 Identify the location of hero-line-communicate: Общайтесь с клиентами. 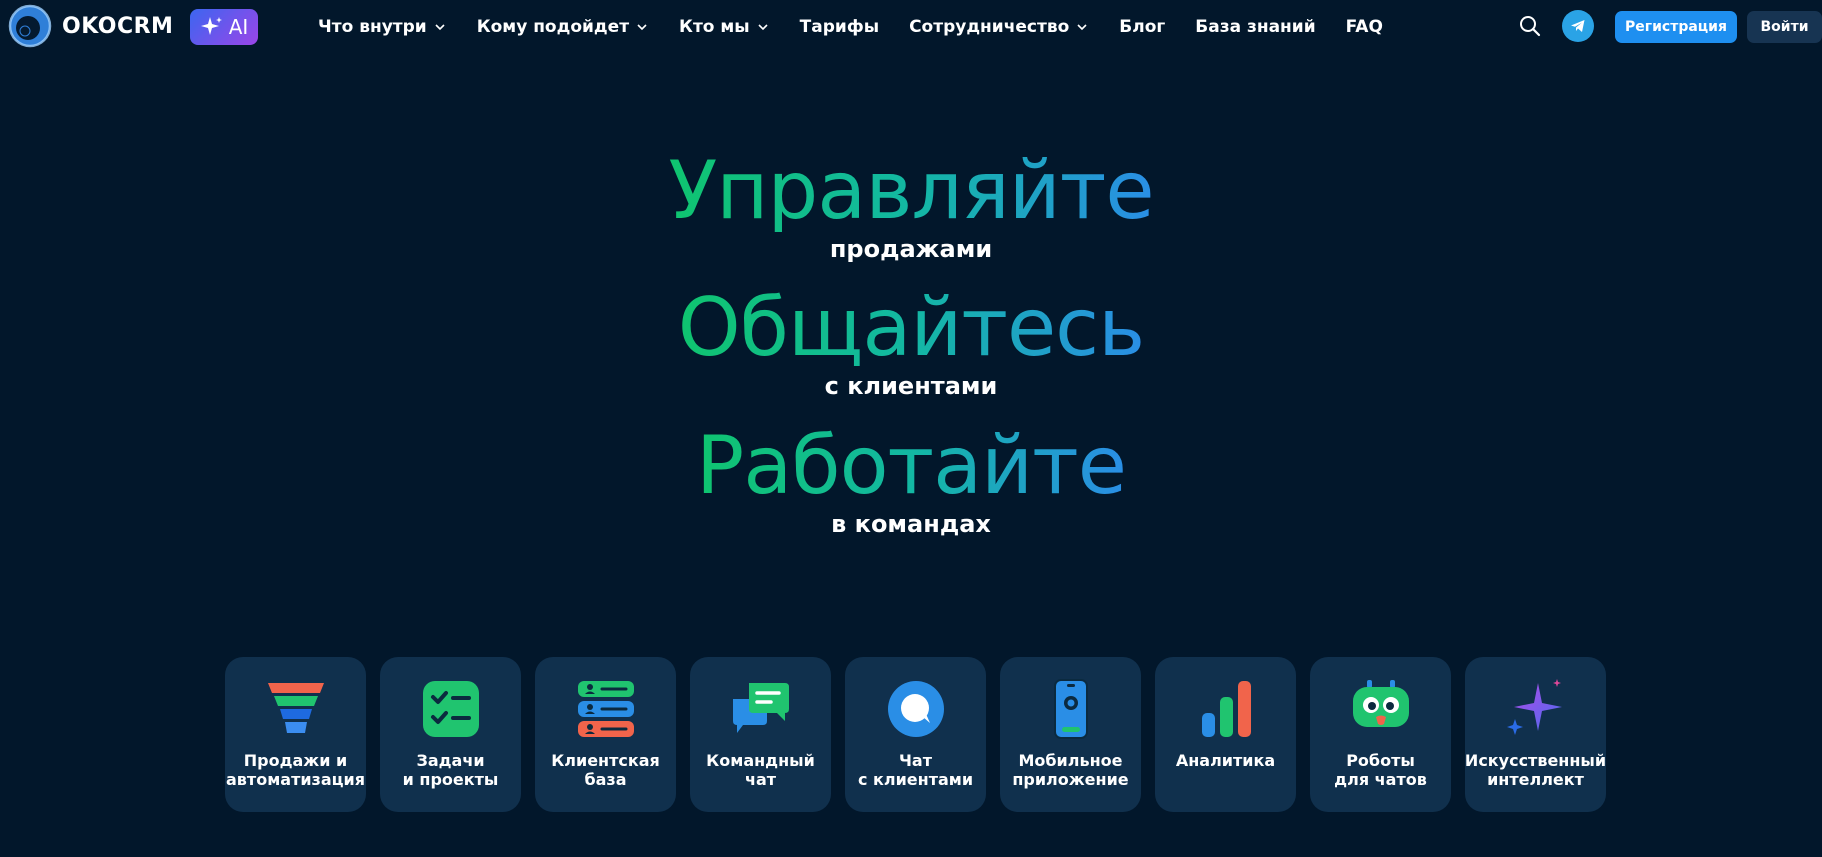
(911, 344).